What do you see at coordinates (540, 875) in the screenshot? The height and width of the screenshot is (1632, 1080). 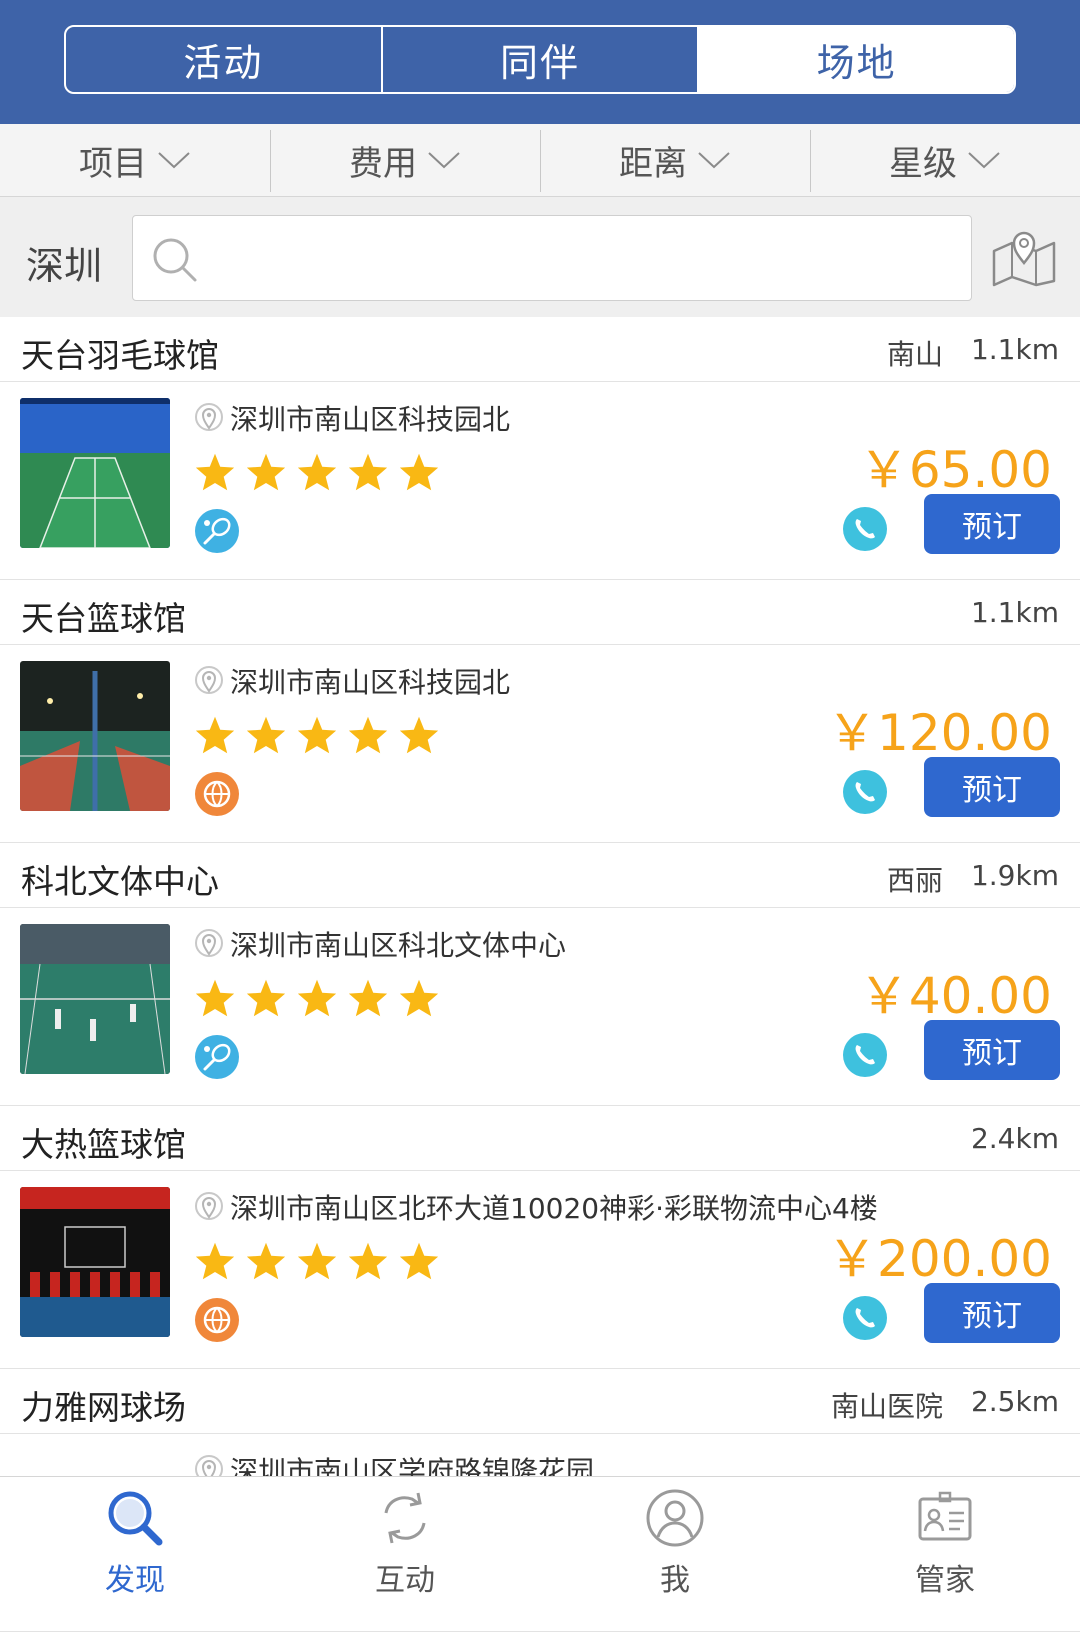 I see `venue-header: 科北文体中心 西丽 1.9km` at bounding box center [540, 875].